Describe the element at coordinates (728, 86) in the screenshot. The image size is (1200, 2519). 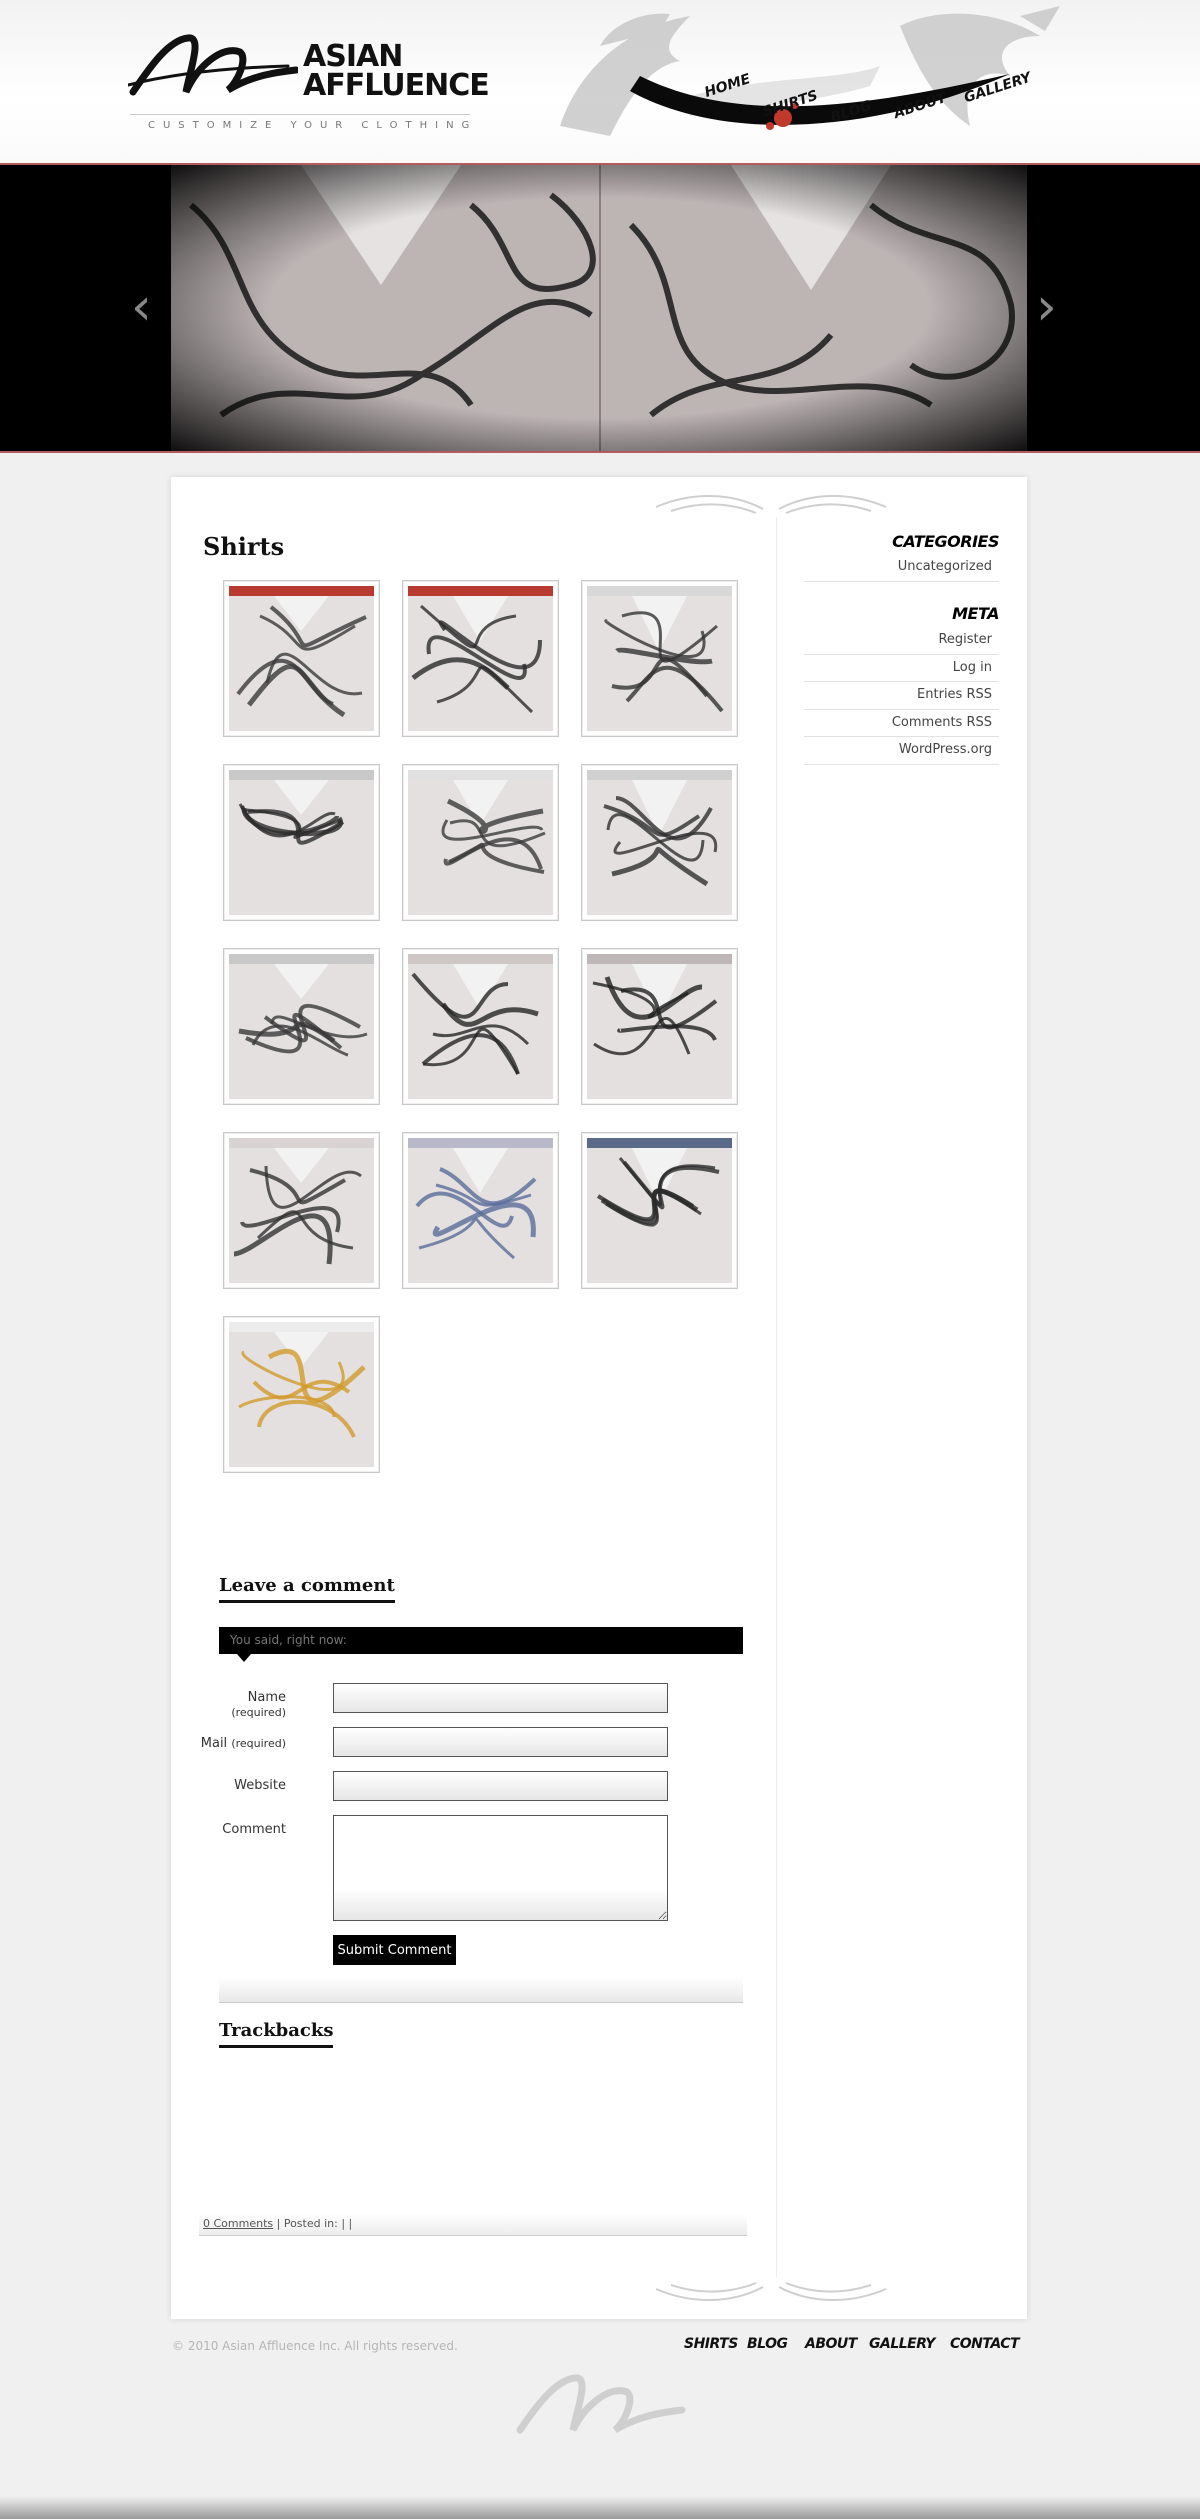
I see `nav-home: HOME` at that location.